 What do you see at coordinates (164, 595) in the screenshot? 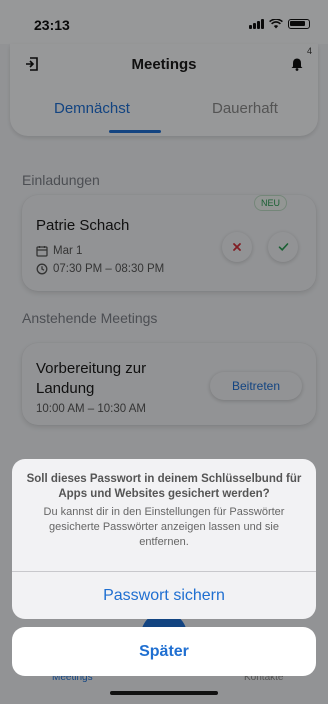
I see `save-password-button: Passwort sichern` at bounding box center [164, 595].